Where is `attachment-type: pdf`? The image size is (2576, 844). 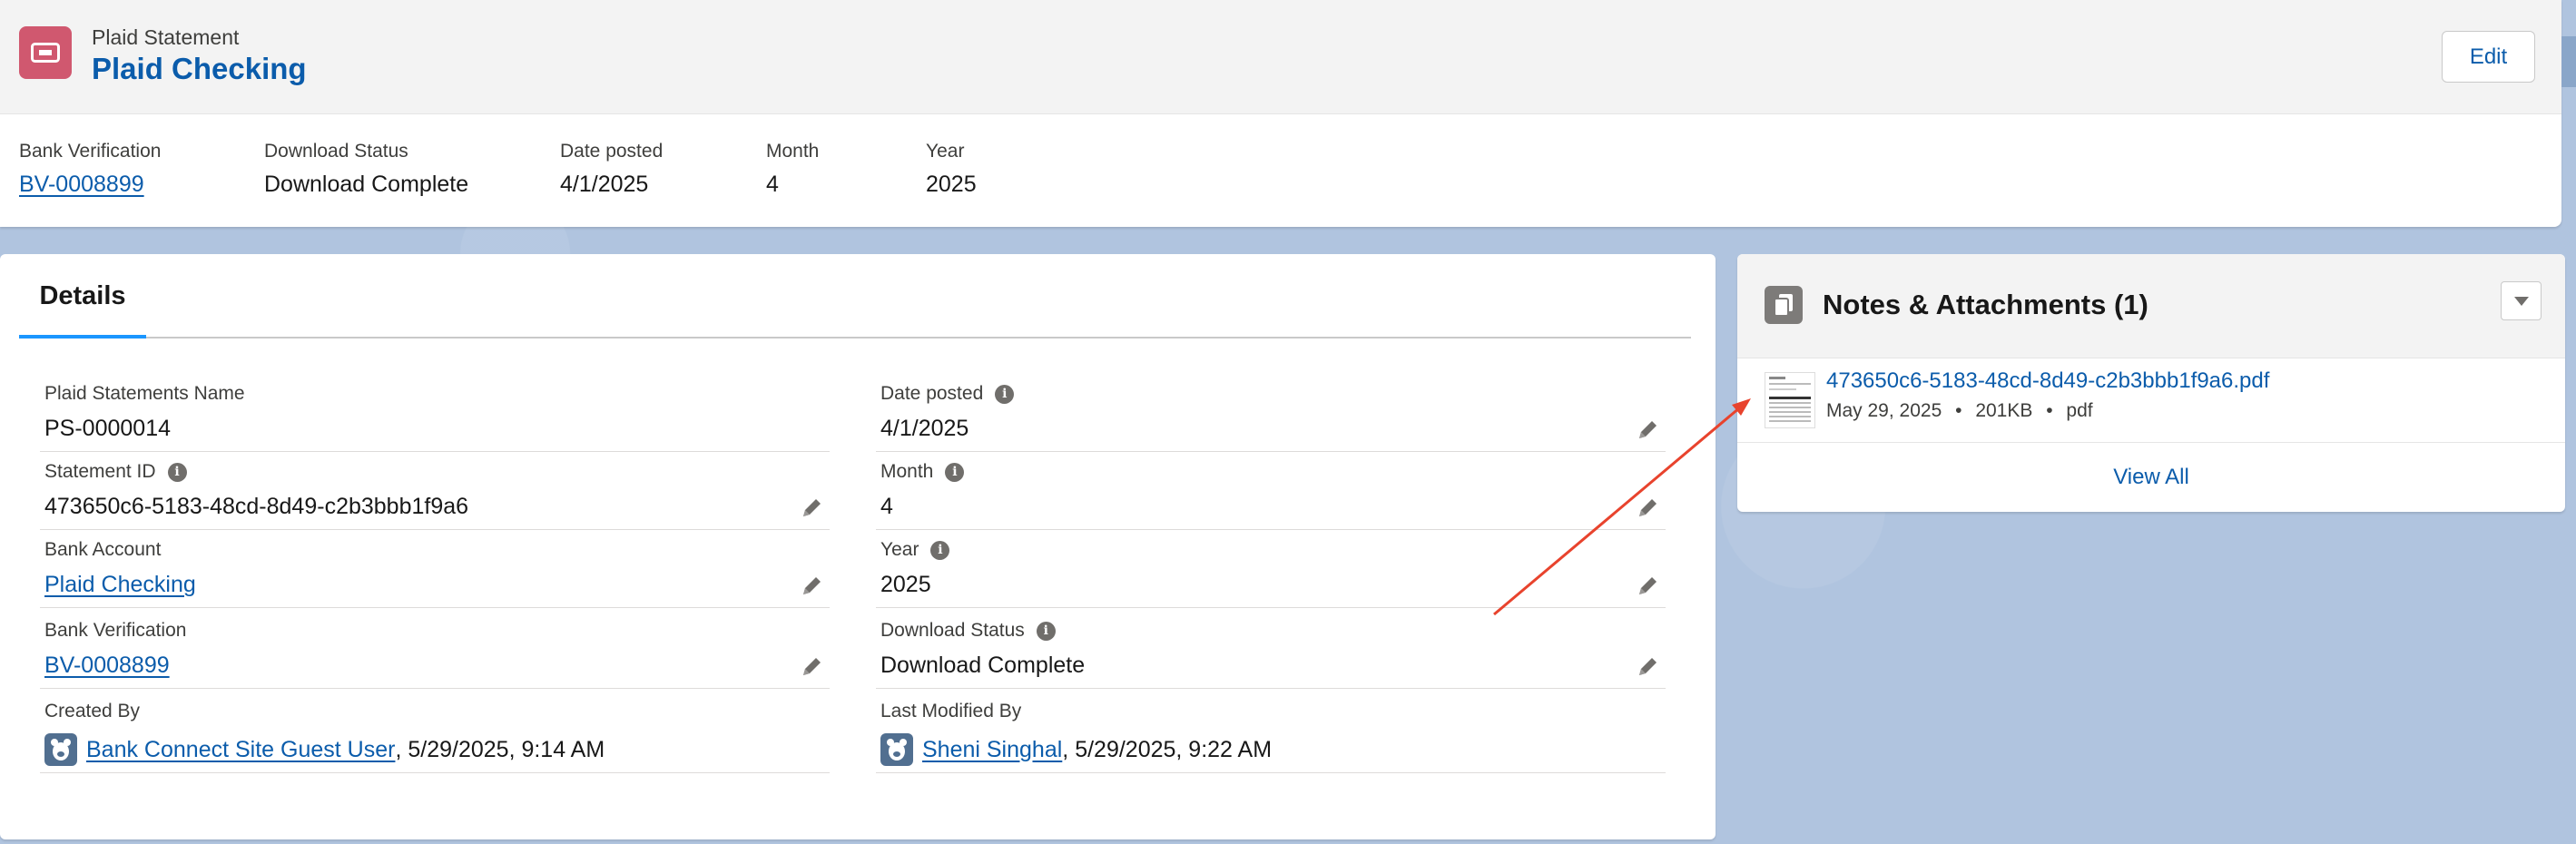 attachment-type: pdf is located at coordinates (2079, 410).